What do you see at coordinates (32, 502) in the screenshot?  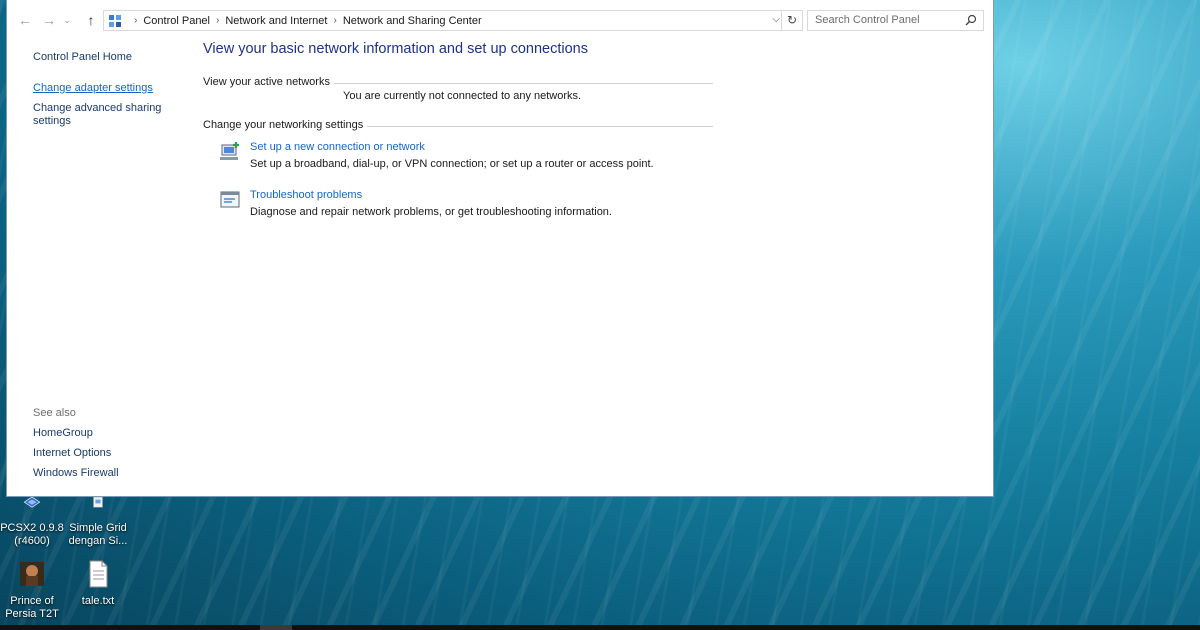 I see `pcsx2-app-icon` at bounding box center [32, 502].